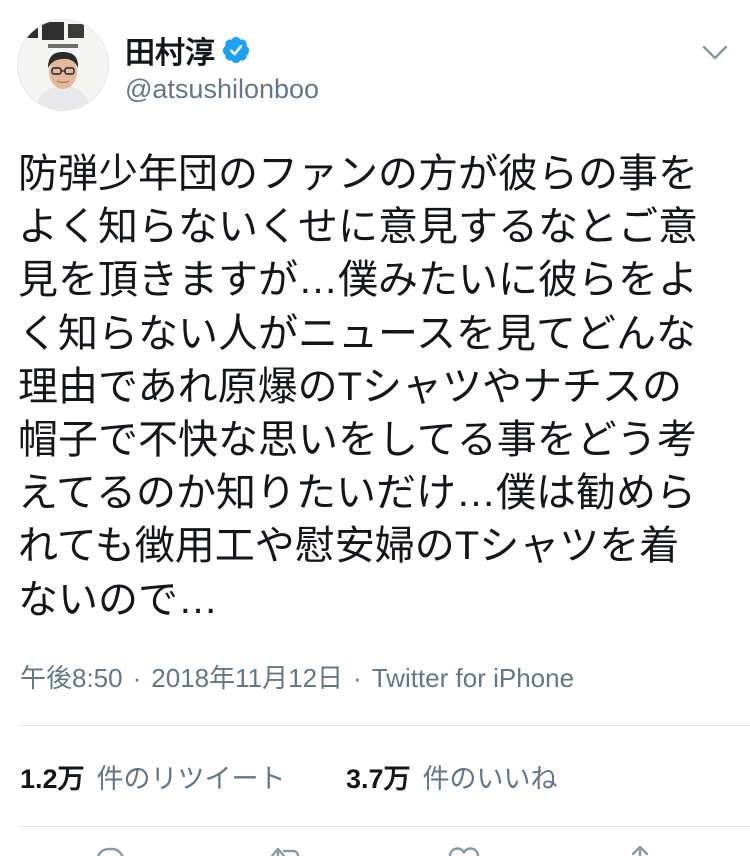 Image resolution: width=750 pixels, height=856 pixels. I want to click on tweet-text-line: 防弾少年団のファンの方が彼らの事を, so click(358, 174).